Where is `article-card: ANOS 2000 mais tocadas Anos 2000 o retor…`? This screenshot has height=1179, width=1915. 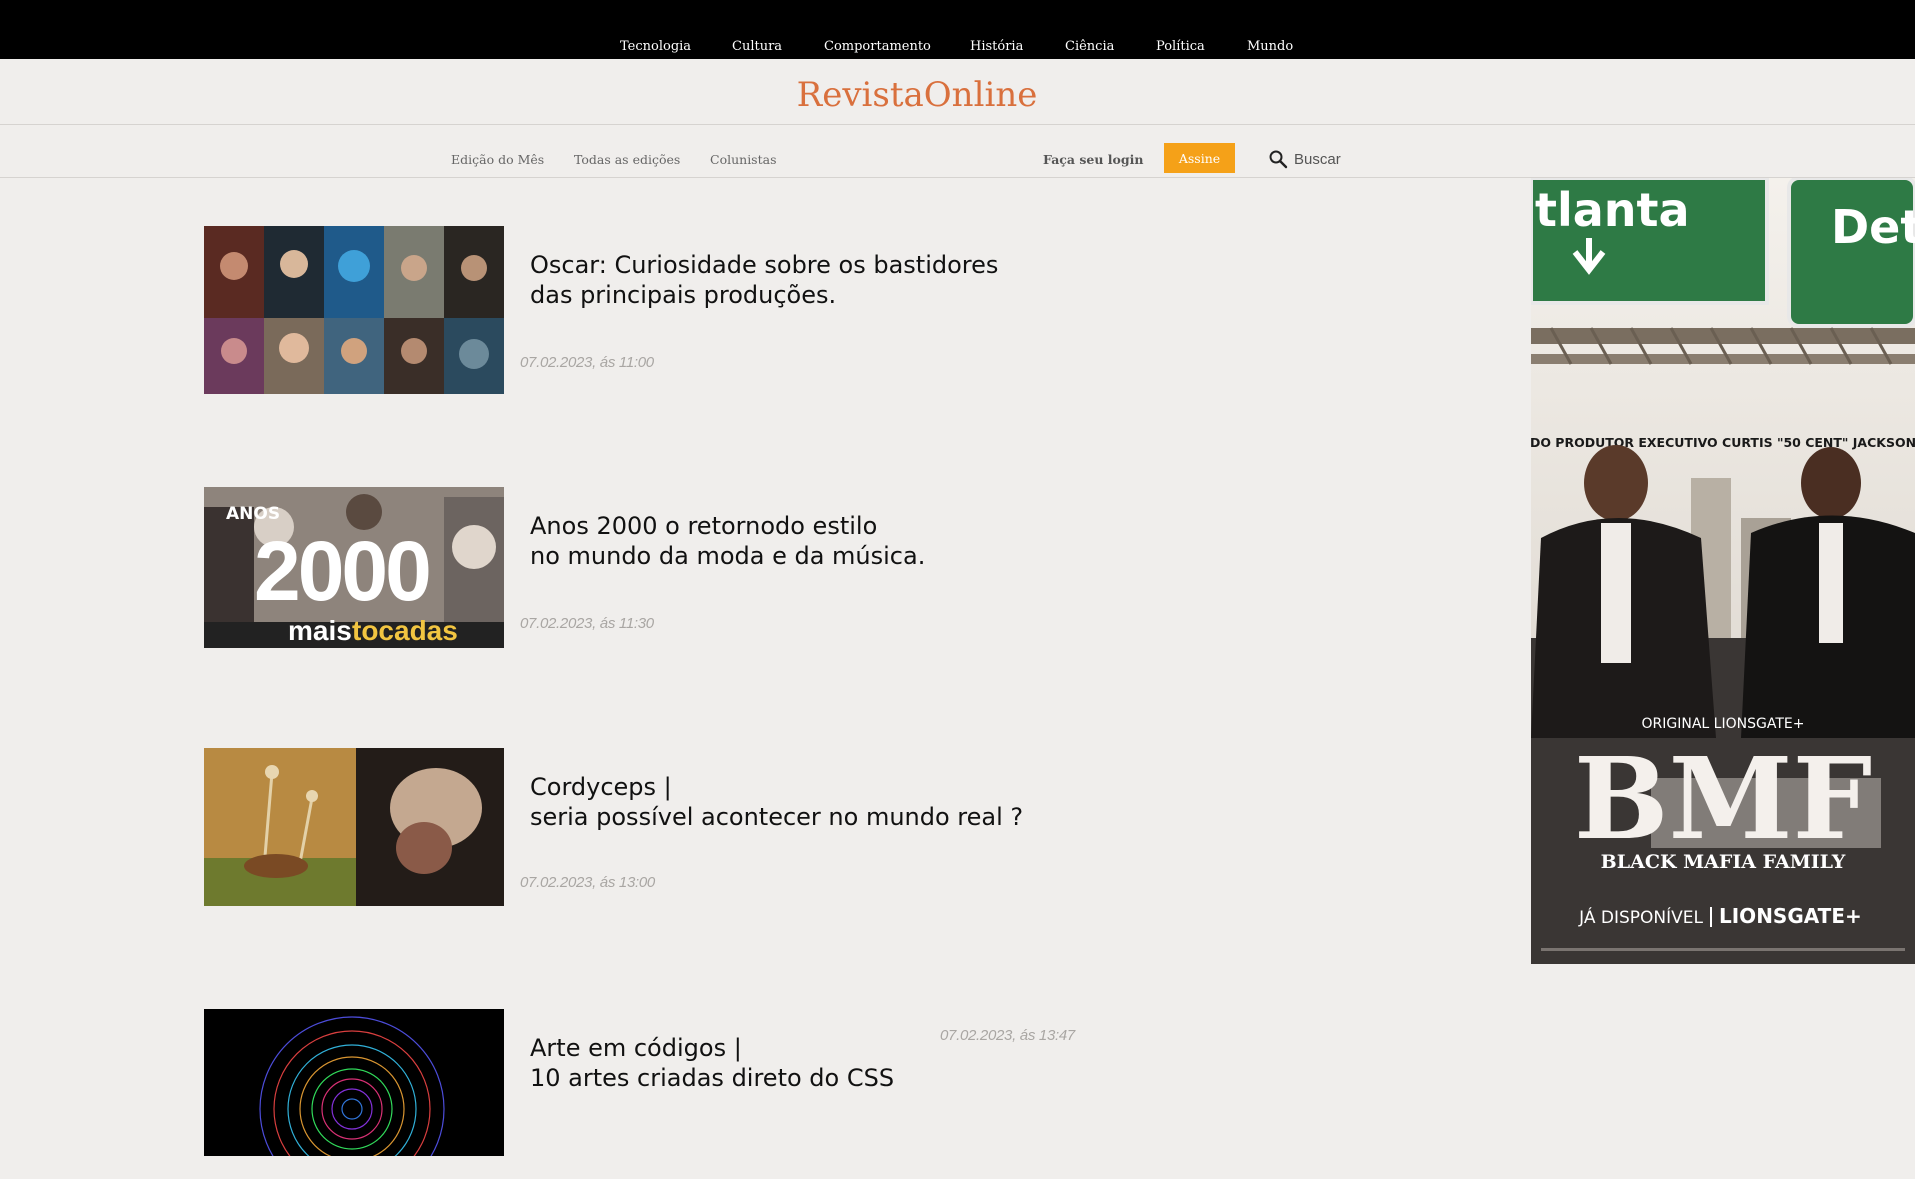 article-card: ANOS 2000 mais tocadas Anos 2000 o retor… is located at coordinates (654, 572).